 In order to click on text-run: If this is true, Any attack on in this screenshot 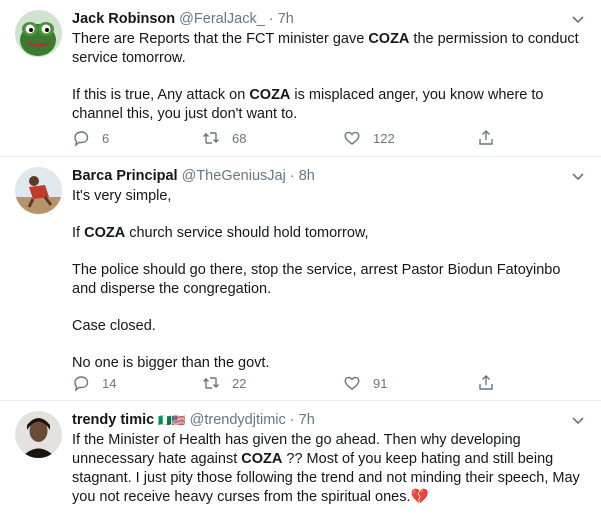, I will do `click(161, 95)`.